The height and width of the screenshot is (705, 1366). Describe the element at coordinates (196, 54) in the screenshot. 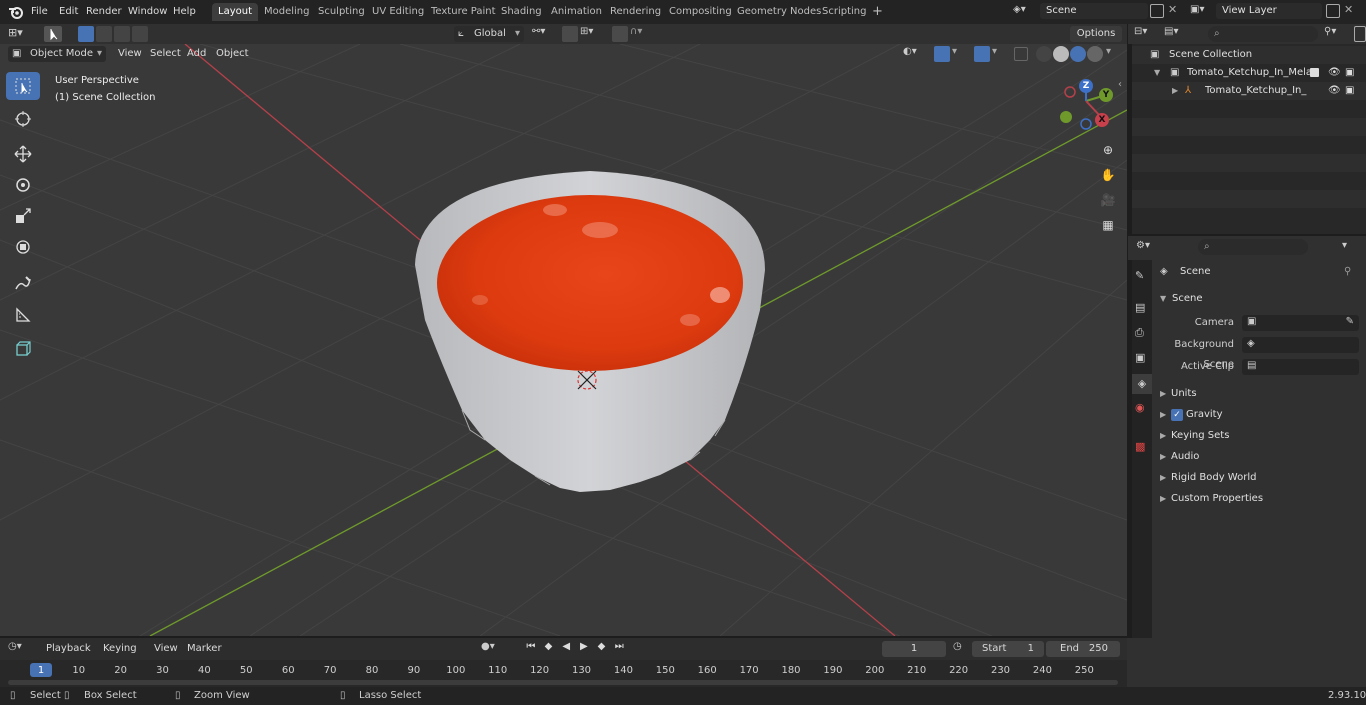

I see `menu-add: Add` at that location.